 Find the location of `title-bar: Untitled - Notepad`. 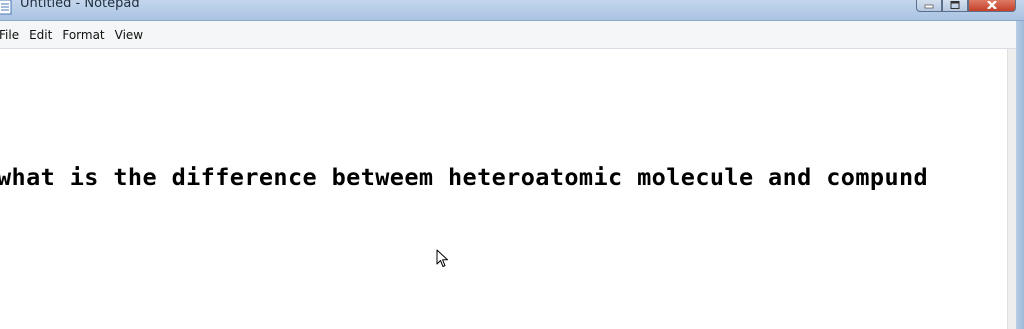

title-bar: Untitled - Notepad is located at coordinates (512, 10).